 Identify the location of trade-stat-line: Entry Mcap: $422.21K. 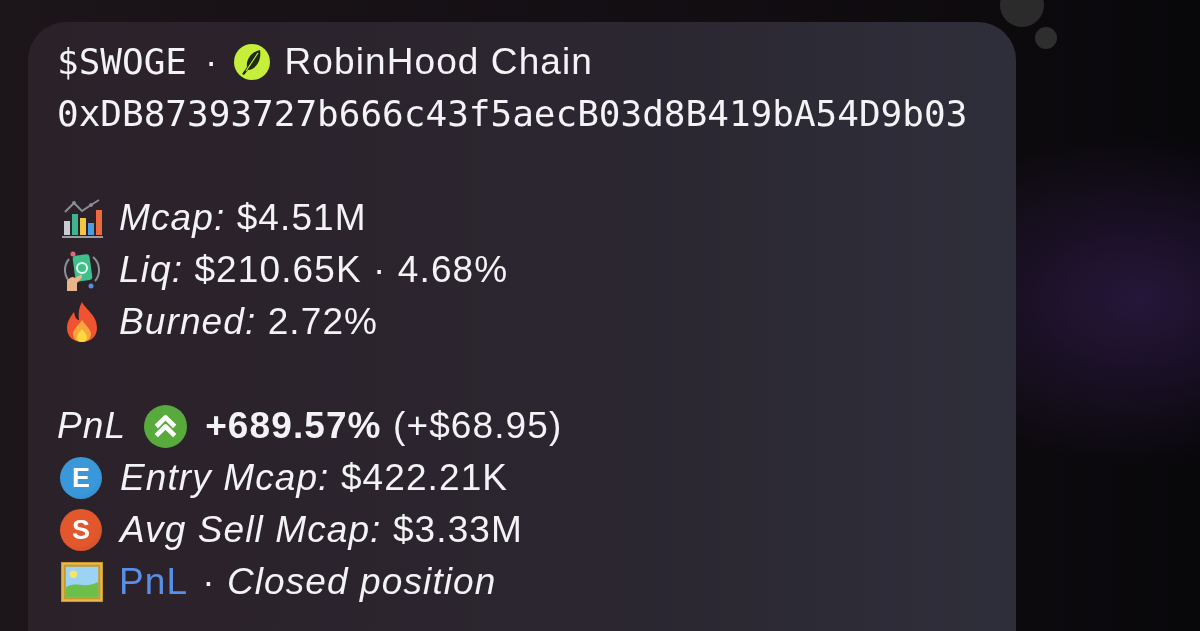
(314, 477).